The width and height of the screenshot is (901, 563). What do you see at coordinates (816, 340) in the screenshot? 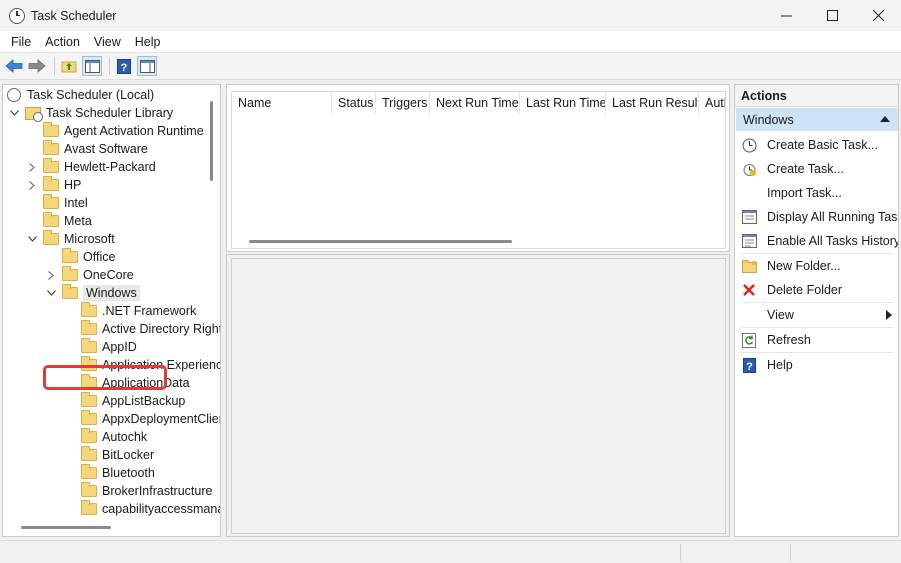
I see `action-refresh: Refresh` at bounding box center [816, 340].